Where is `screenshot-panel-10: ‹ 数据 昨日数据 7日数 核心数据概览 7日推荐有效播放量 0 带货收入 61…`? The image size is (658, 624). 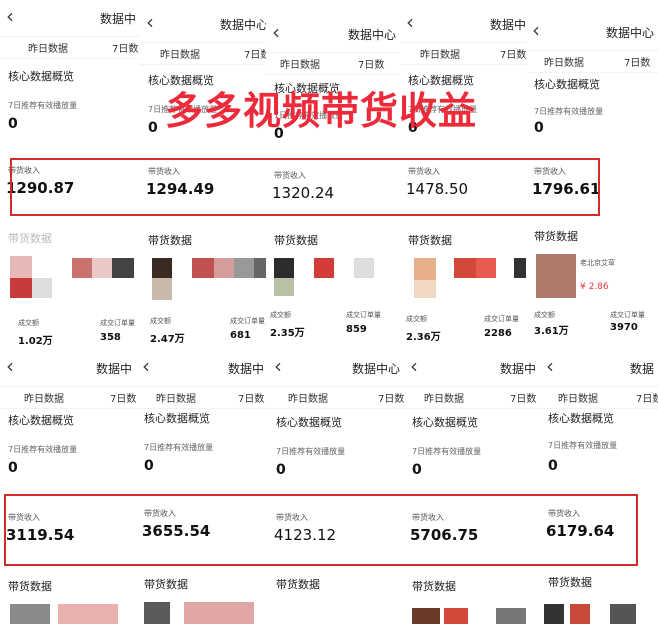
screenshot-panel-10: ‹ 数据 昨日数据 7日数 核心数据概览 7日推荐有效播放量 0 带货收入 61… is located at coordinates (599, 487).